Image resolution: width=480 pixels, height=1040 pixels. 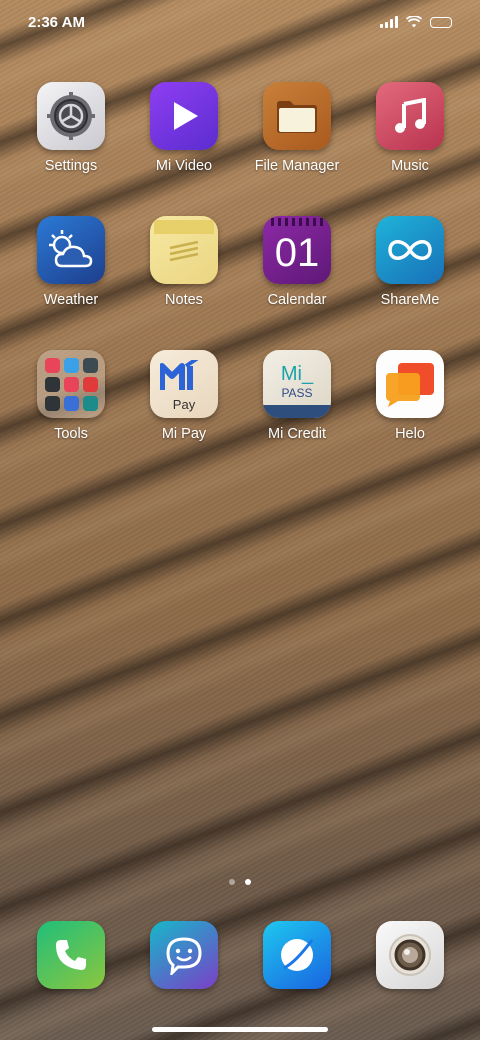 What do you see at coordinates (56, 22) in the screenshot?
I see `status-time: 2:36 AM` at bounding box center [56, 22].